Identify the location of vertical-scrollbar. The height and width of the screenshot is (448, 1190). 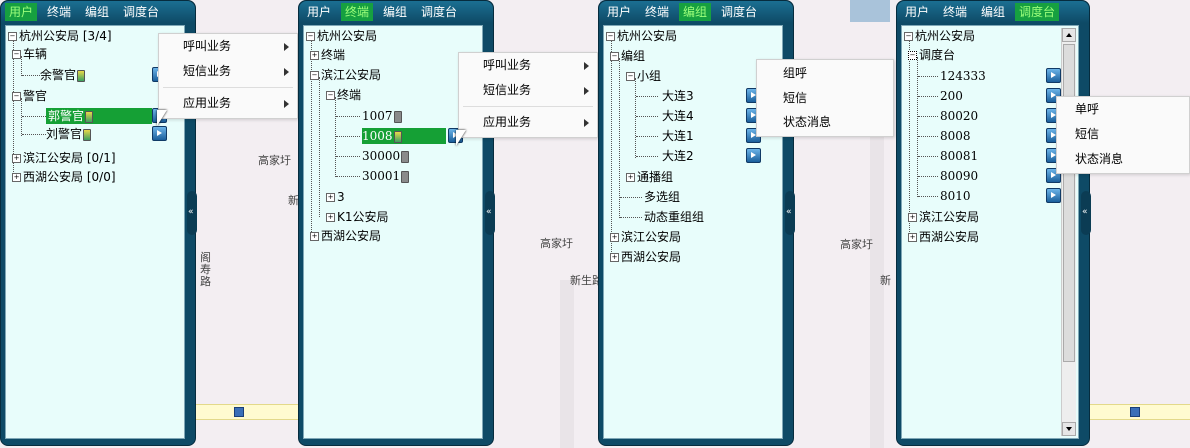
(1068, 232).